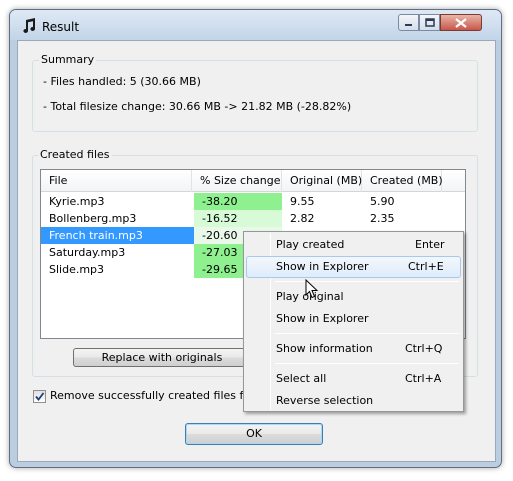 The width and height of the screenshot is (513, 481). Describe the element at coordinates (254, 434) in the screenshot. I see `ok-button: OK` at that location.